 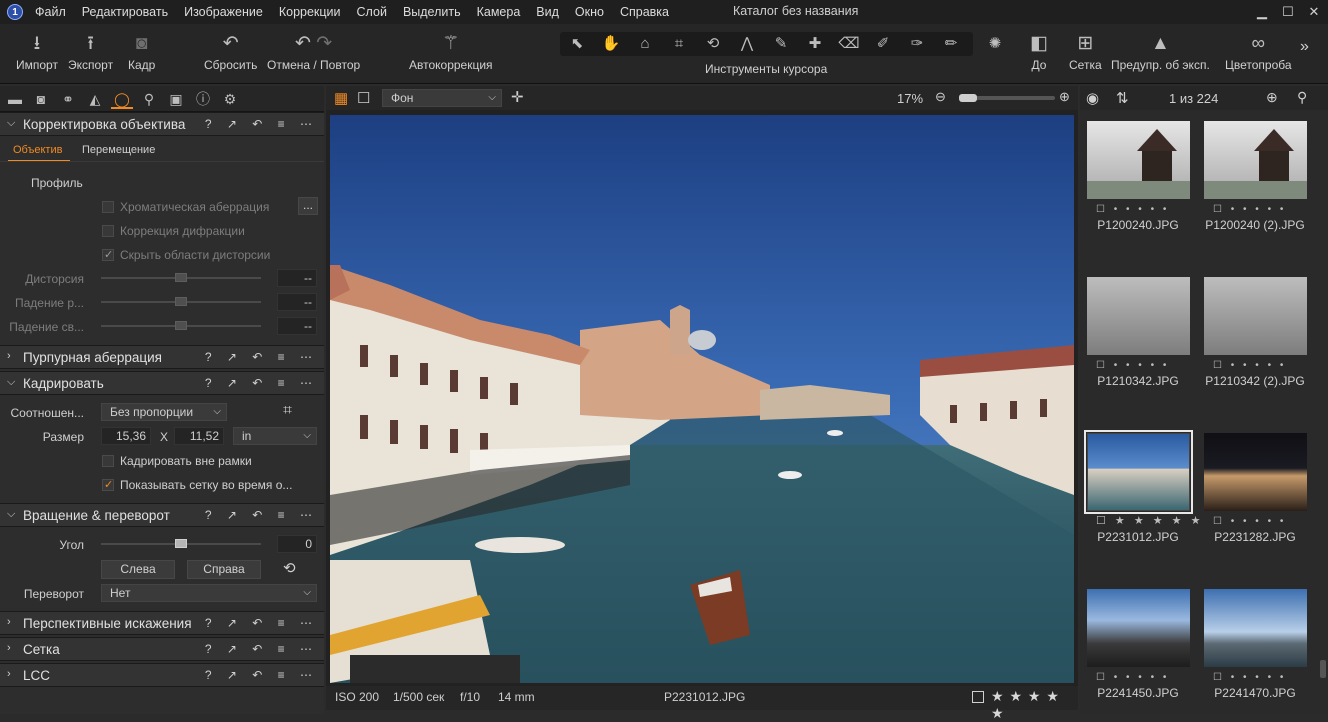 I want to click on sort-icon: ⇅, so click(x=1122, y=98).